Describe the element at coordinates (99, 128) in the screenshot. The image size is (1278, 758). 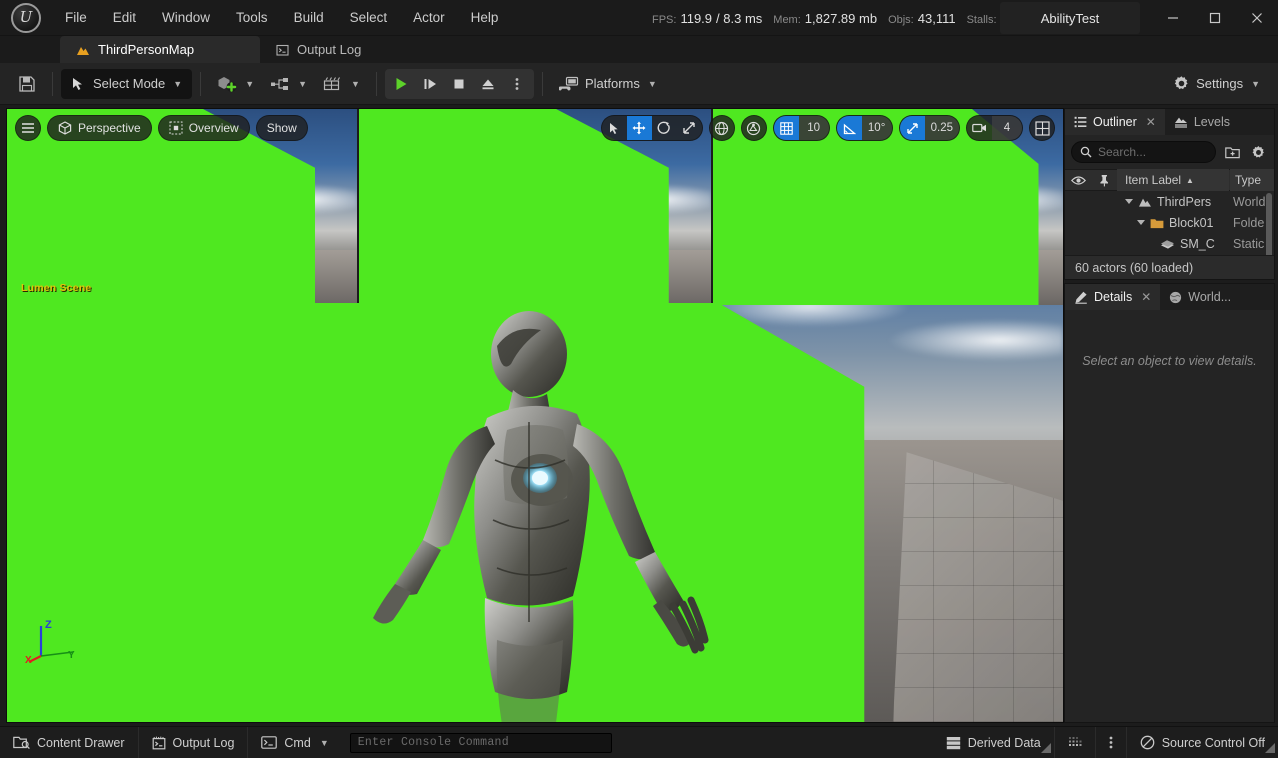
I see `camera-mode-button: Perspective` at that location.